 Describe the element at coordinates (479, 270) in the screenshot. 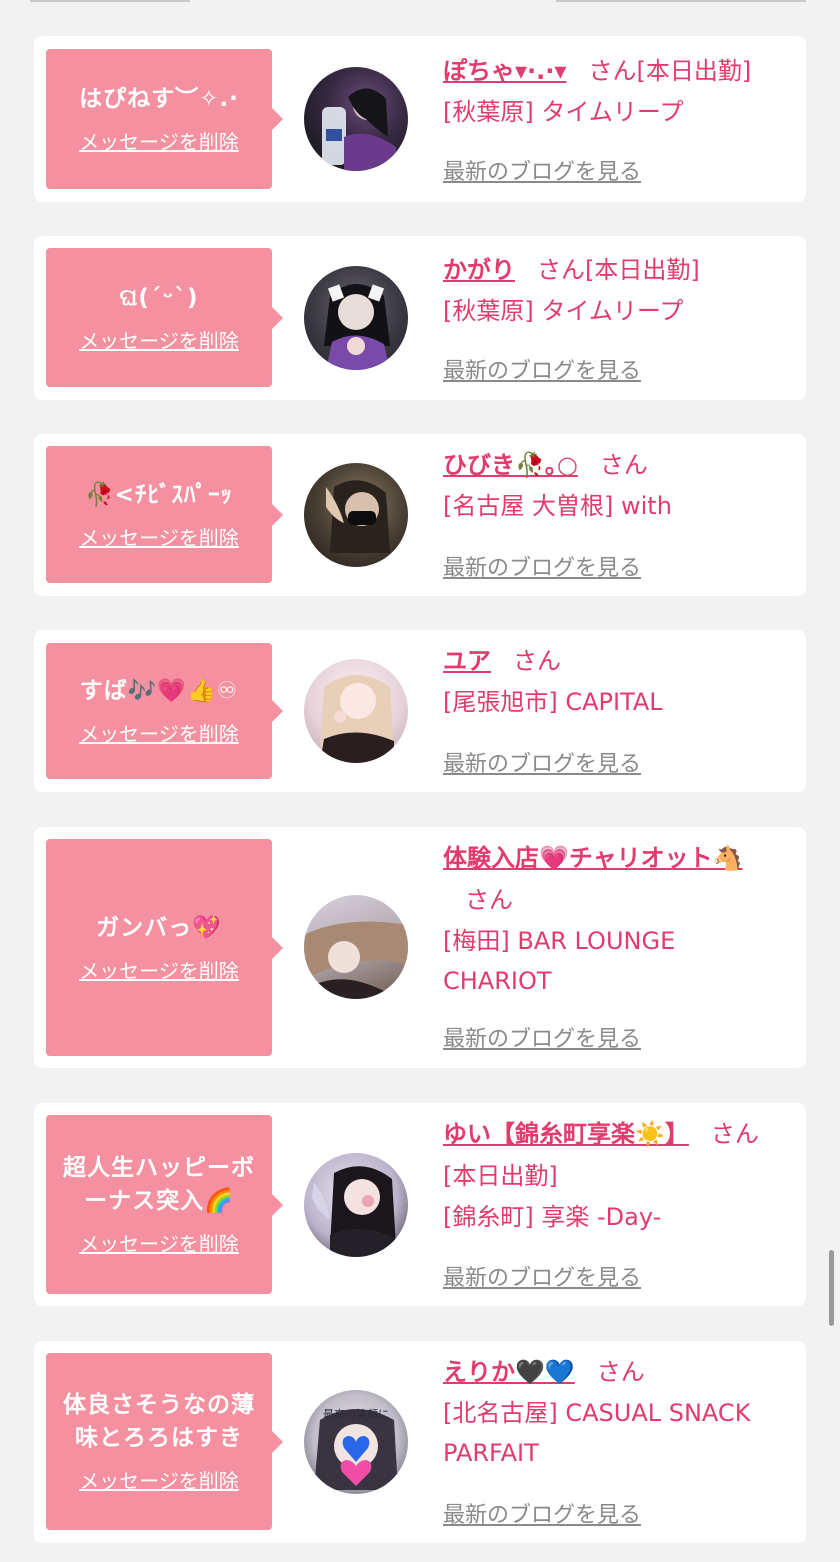

I see `cast-name-link: かがり` at that location.